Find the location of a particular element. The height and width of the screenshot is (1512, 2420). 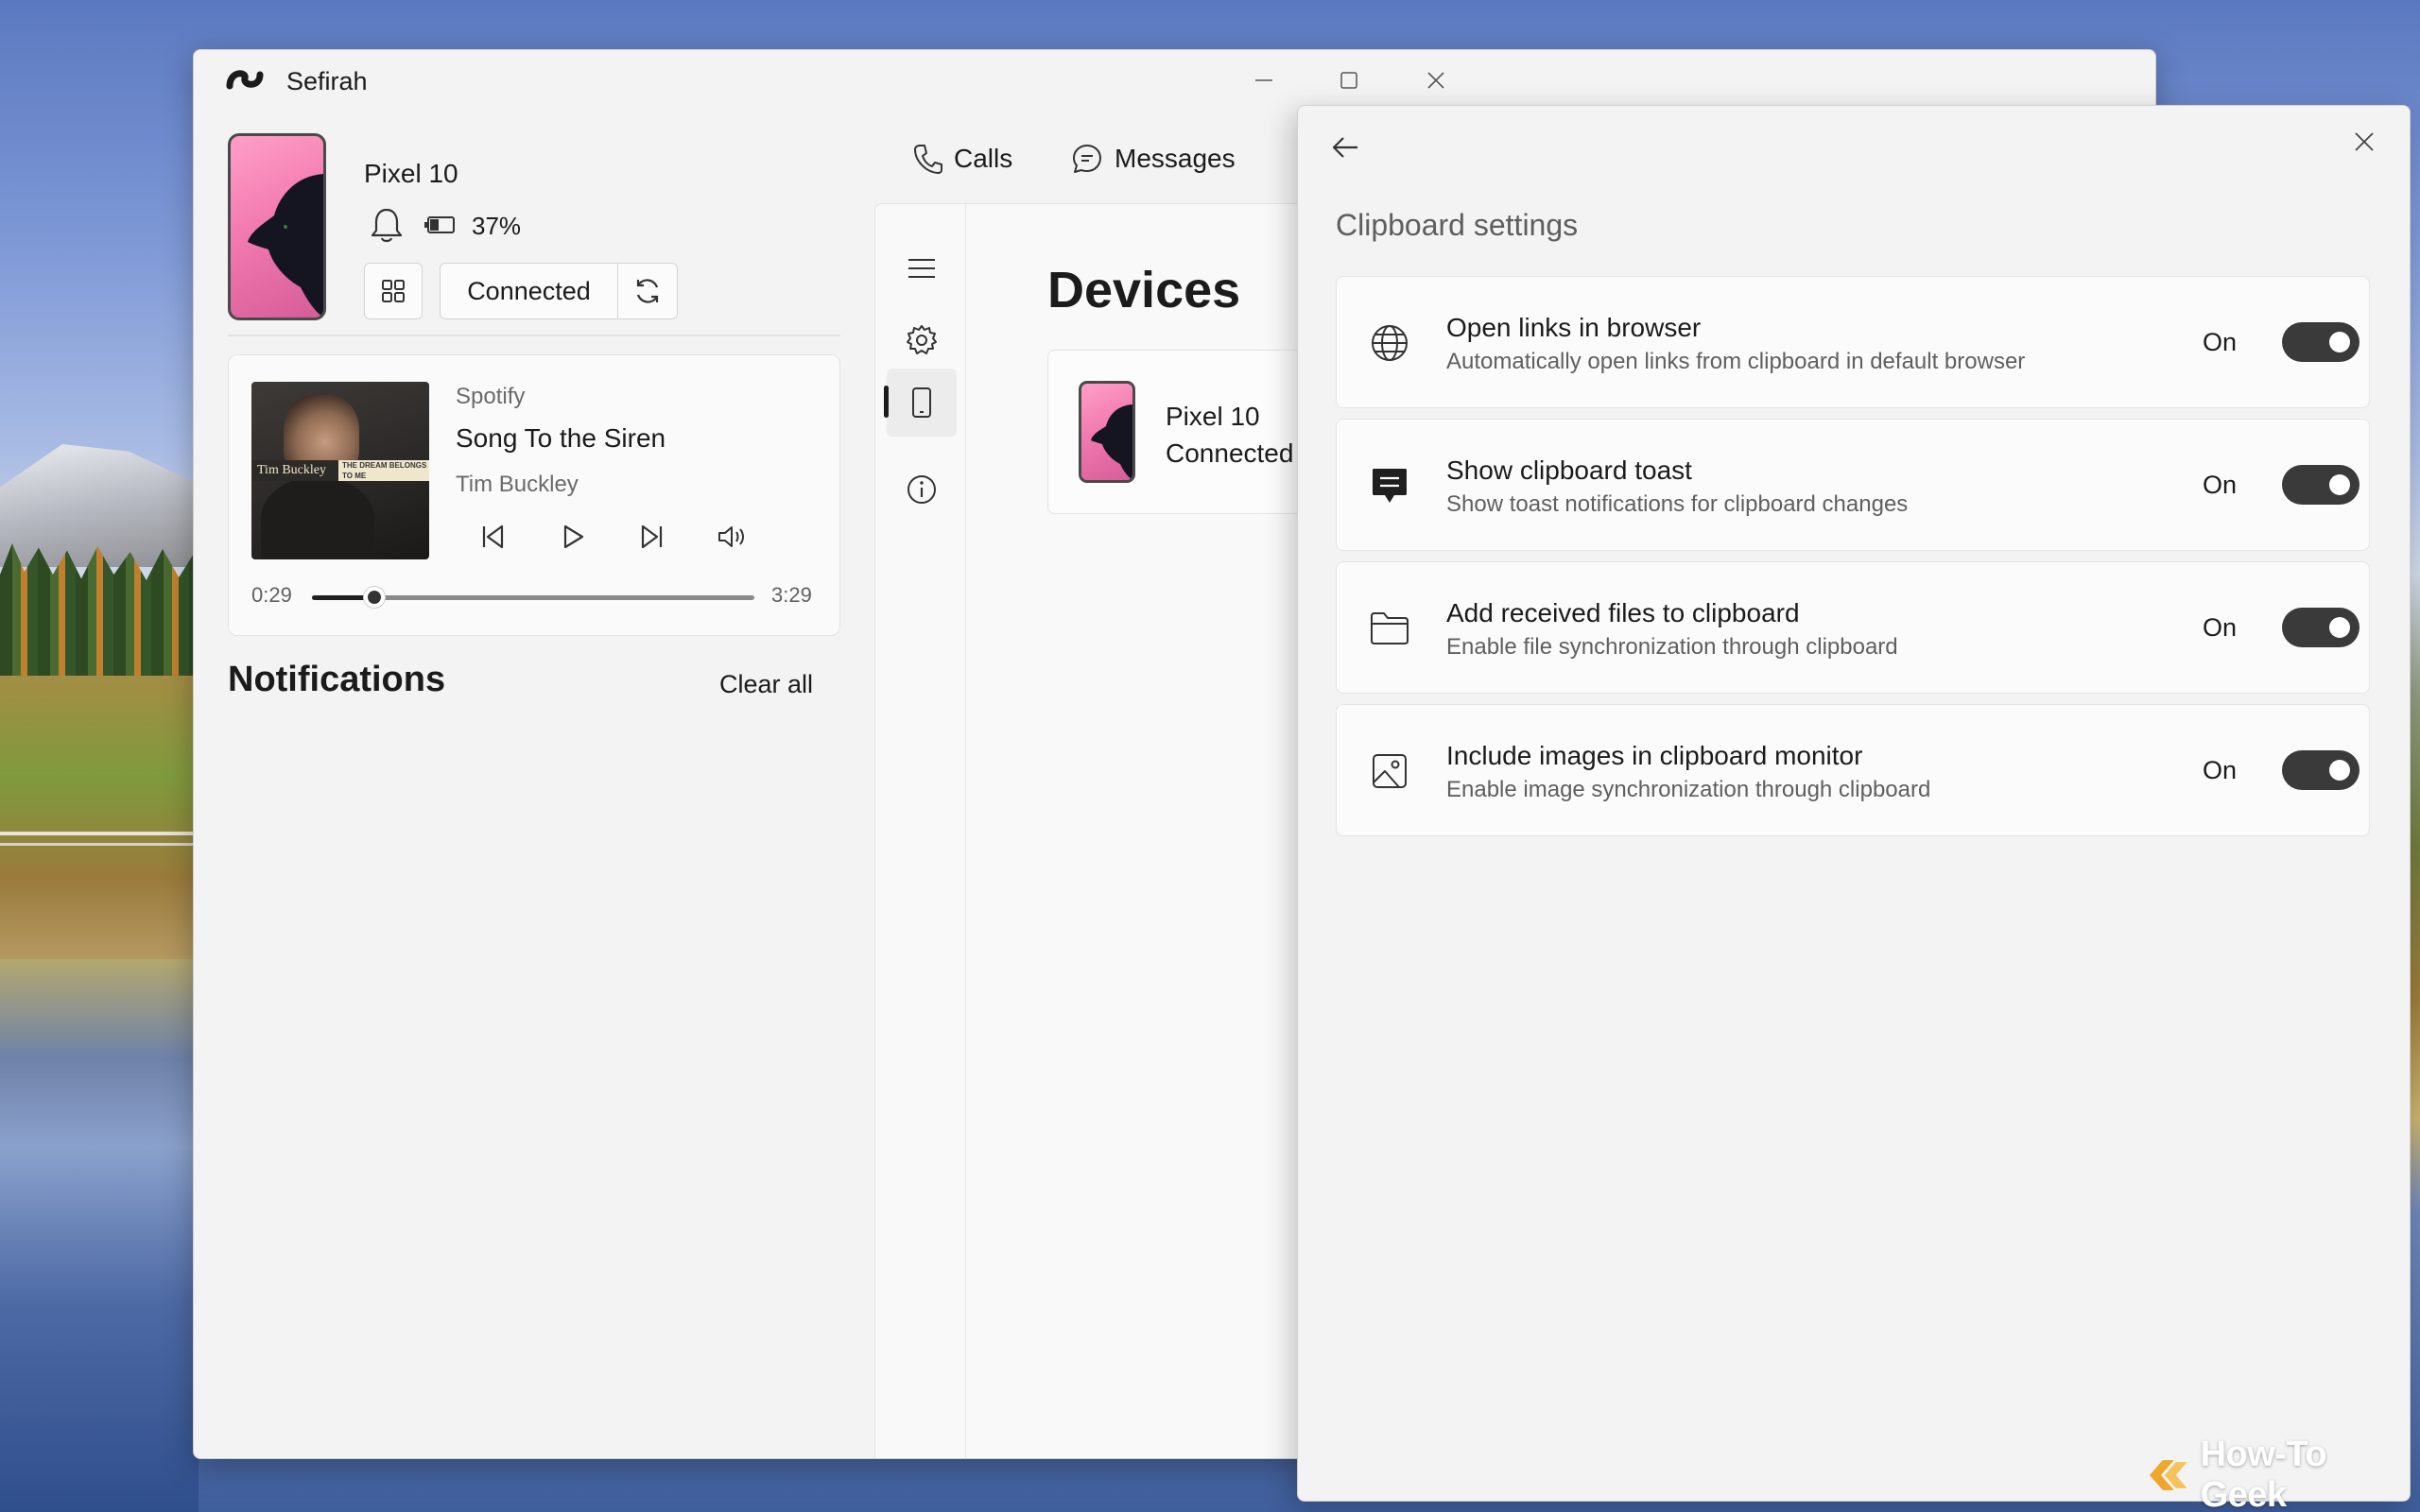

close-window-button is located at coordinates (1436, 80).